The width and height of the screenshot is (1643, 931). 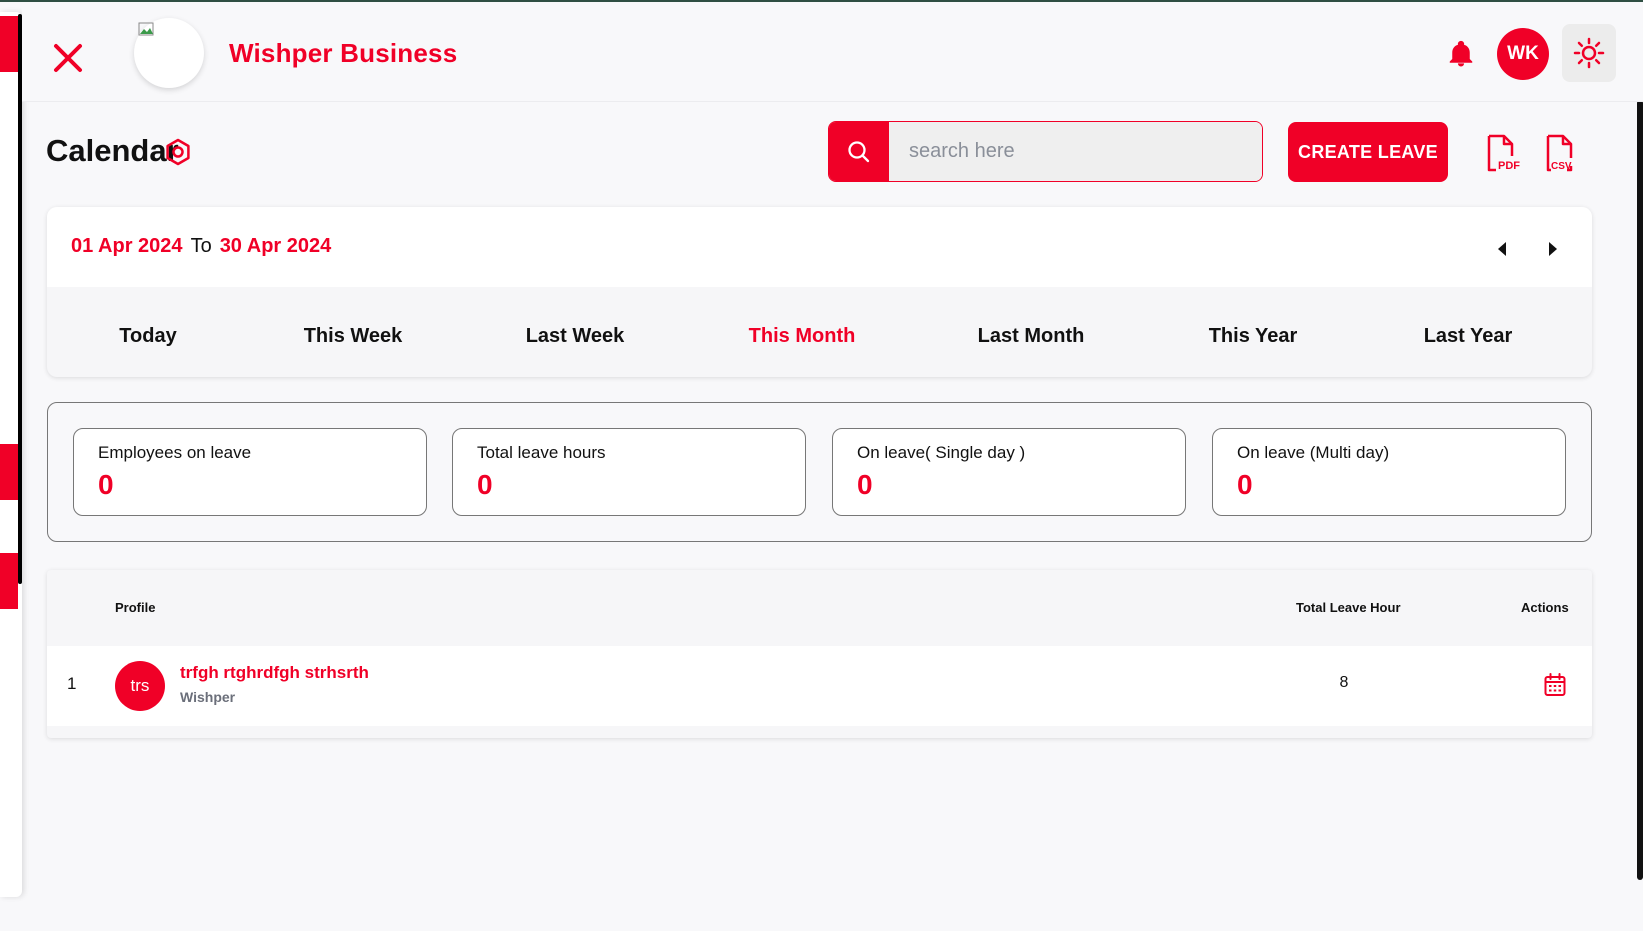 I want to click on calendar-icon, so click(x=1555, y=685).